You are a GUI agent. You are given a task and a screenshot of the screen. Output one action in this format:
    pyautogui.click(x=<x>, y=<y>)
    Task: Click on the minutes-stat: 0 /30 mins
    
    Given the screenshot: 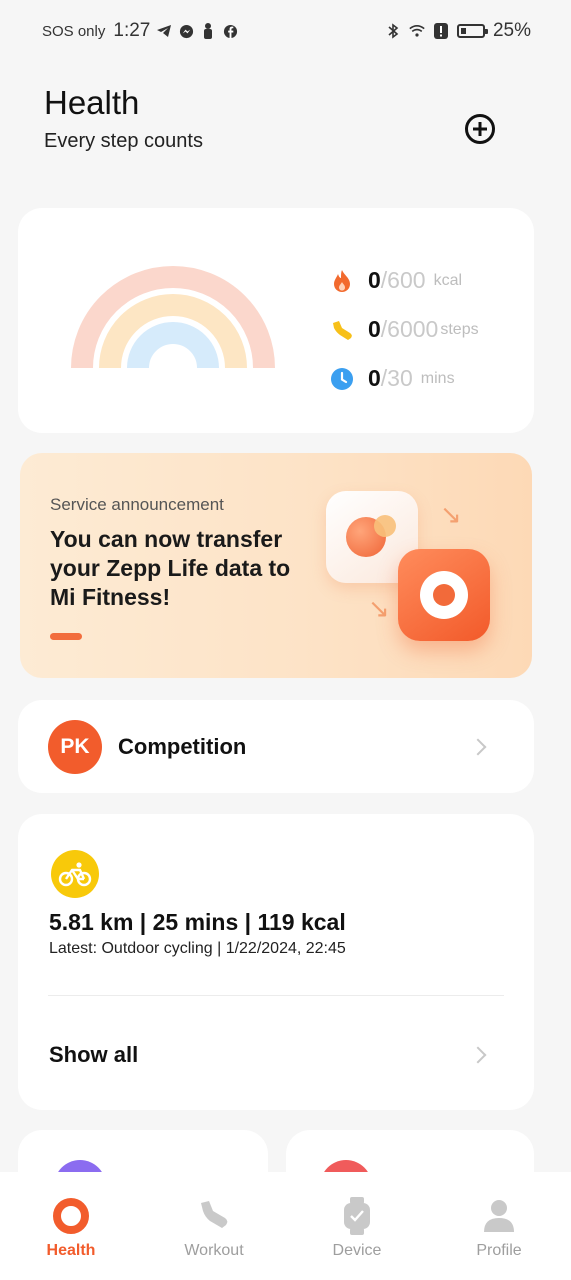 What is the action you would take?
    pyautogui.click(x=404, y=378)
    